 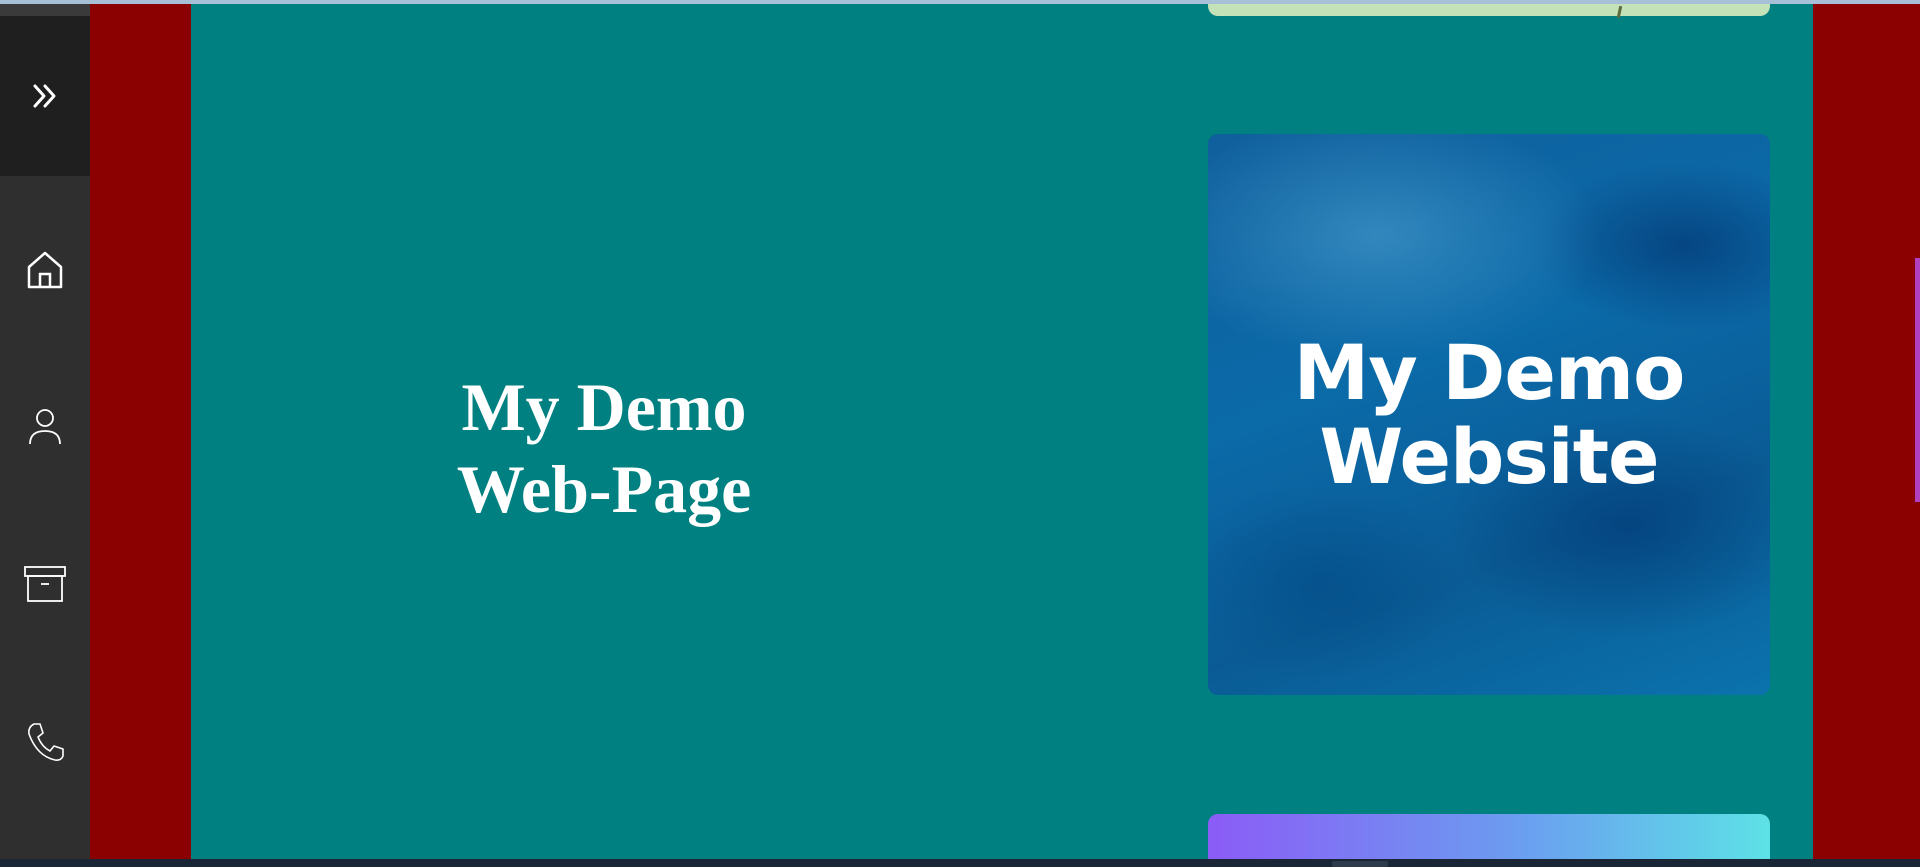 I want to click on sidebar-item-archive, so click(x=45, y=584).